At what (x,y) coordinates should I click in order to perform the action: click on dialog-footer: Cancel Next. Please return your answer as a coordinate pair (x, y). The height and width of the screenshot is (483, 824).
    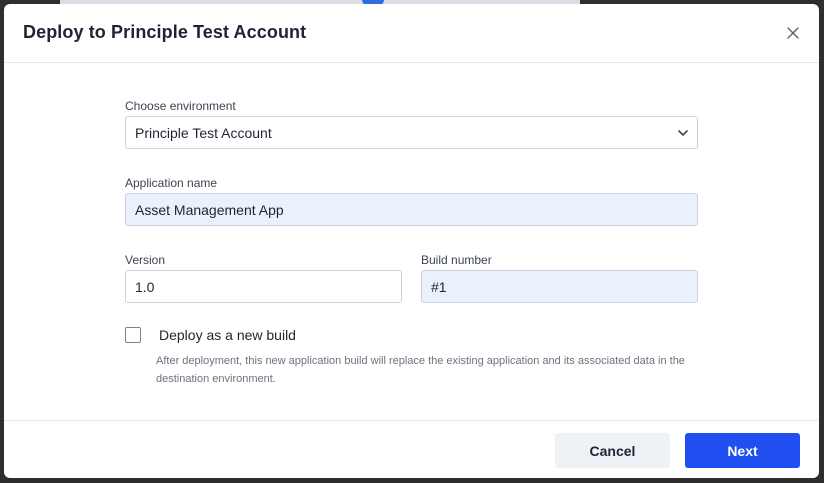
    Looking at the image, I should click on (411, 449).